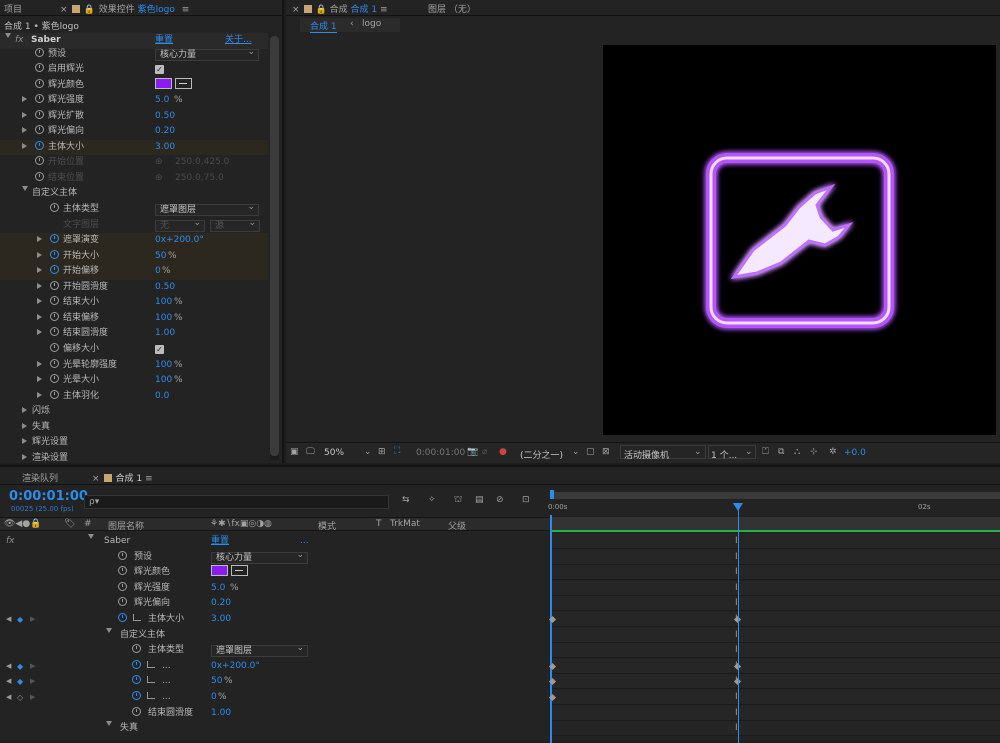 The height and width of the screenshot is (743, 1000). What do you see at coordinates (458, 500) in the screenshot?
I see `shy-layers-icon: ⛫` at bounding box center [458, 500].